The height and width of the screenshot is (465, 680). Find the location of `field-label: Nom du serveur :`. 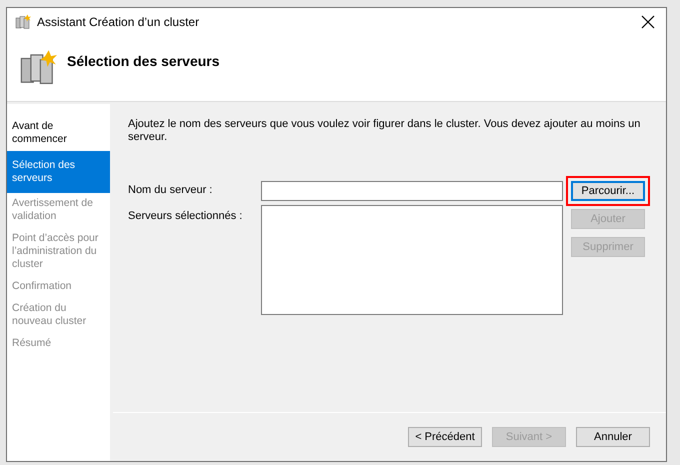

field-label: Nom du serveur : is located at coordinates (171, 189).